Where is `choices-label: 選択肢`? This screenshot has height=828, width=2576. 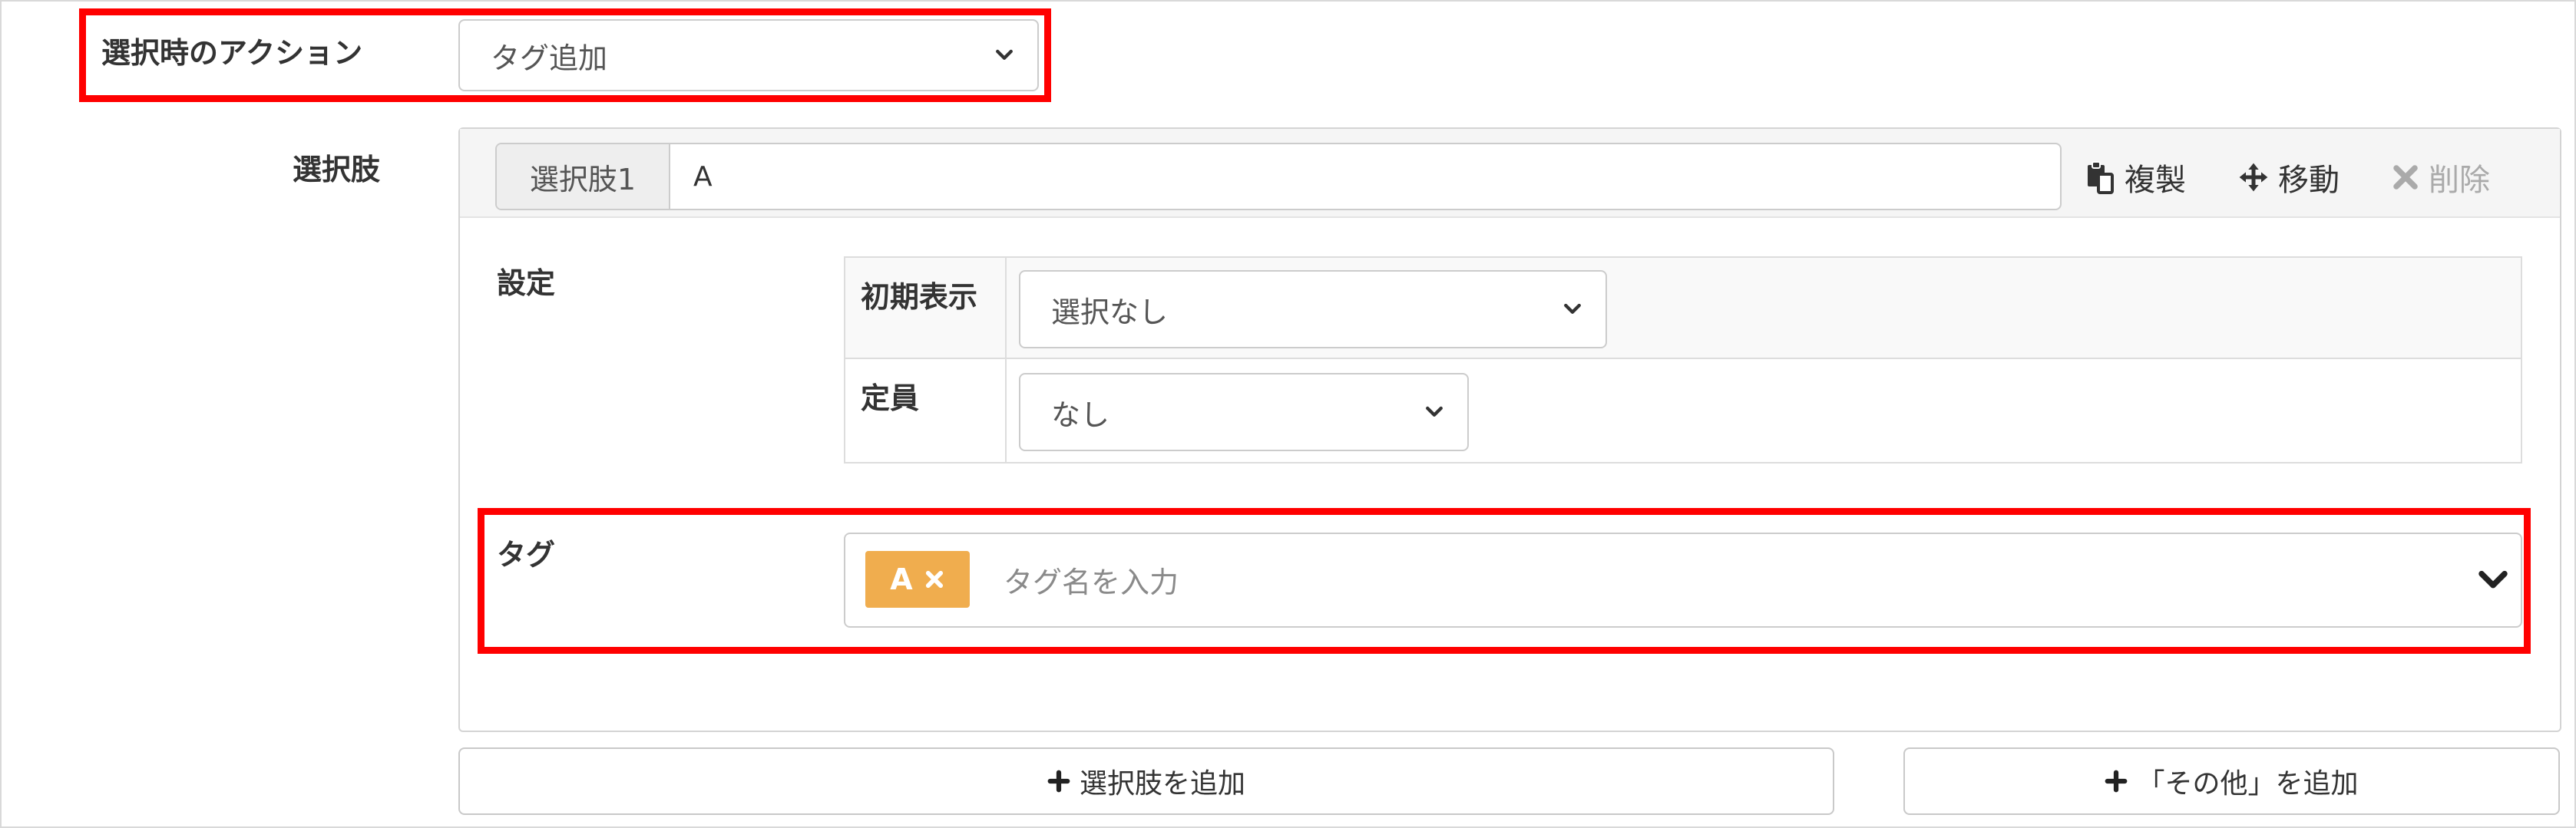 choices-label: 選択肢 is located at coordinates (337, 169).